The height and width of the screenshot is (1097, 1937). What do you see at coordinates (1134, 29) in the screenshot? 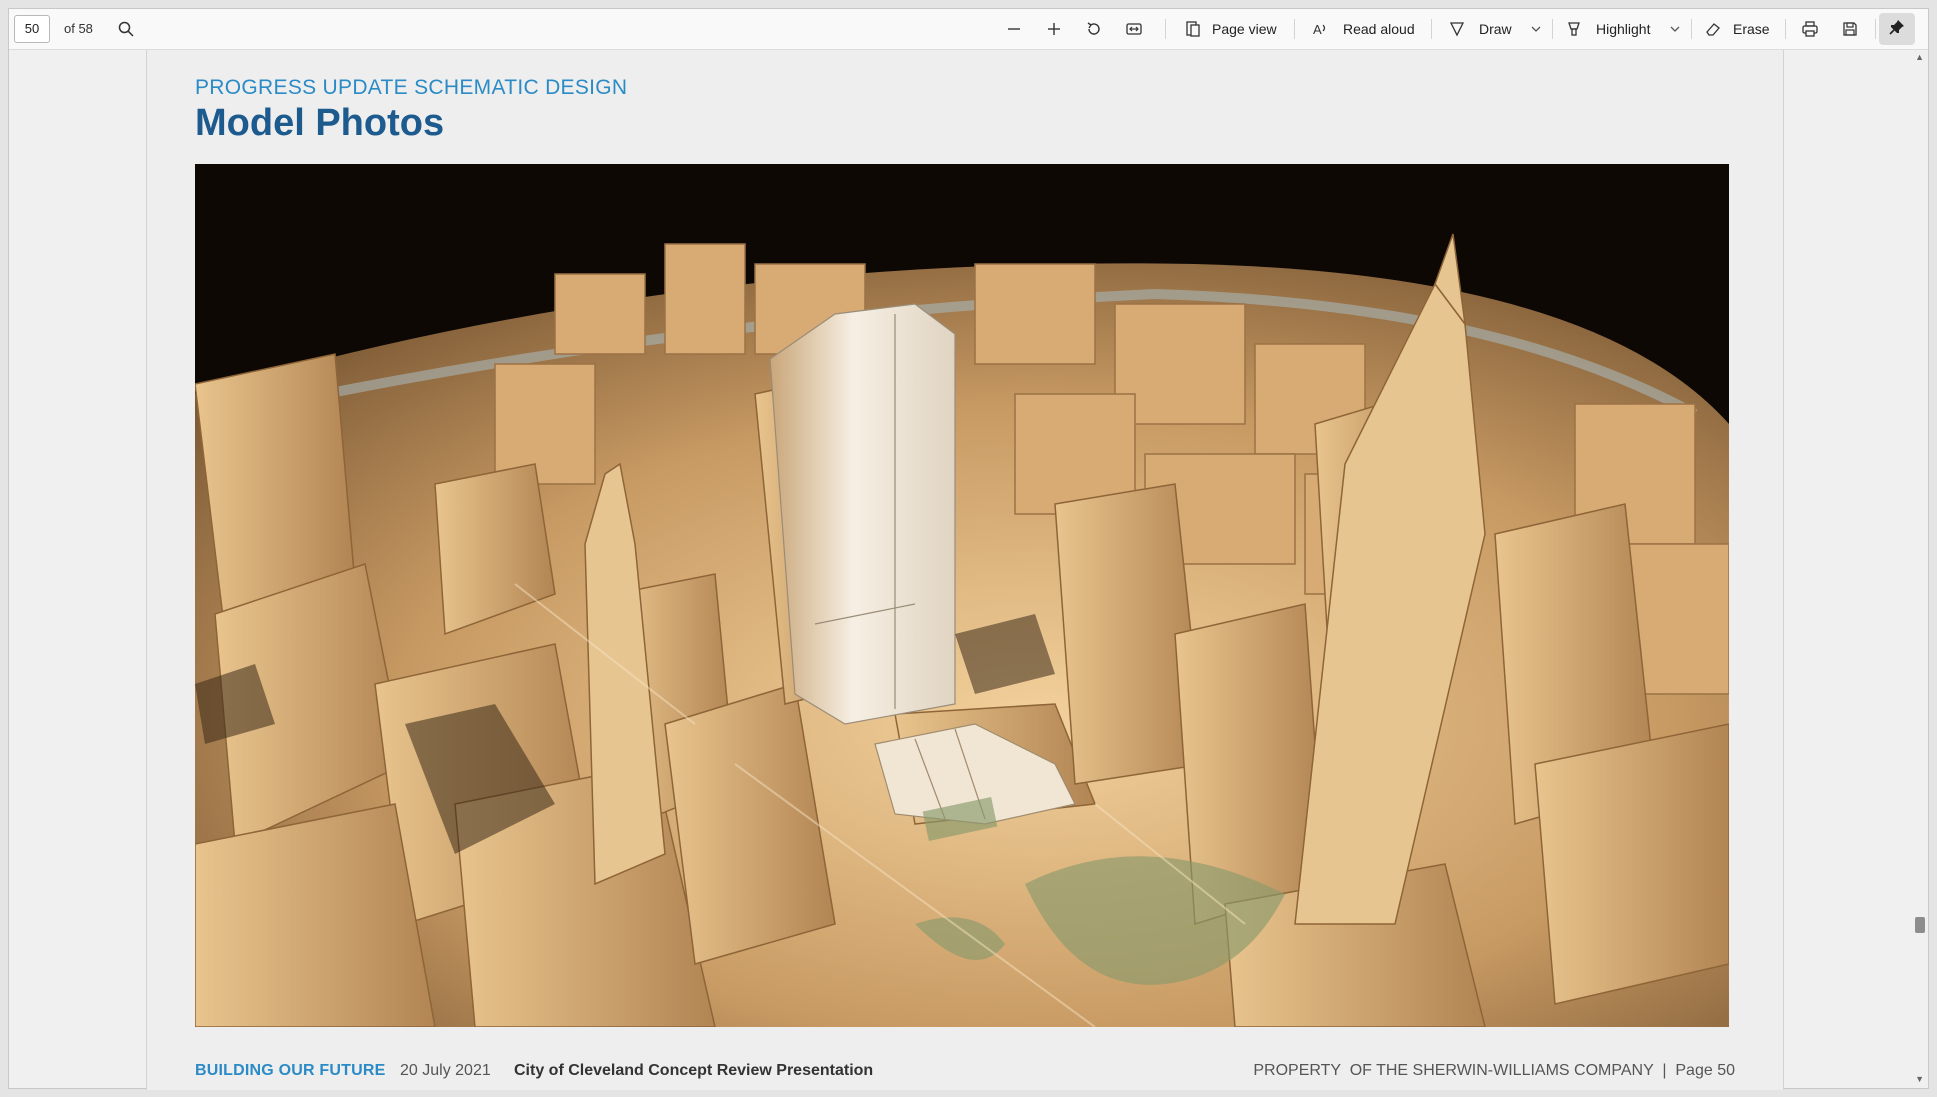
I see `fit-width-icon` at bounding box center [1134, 29].